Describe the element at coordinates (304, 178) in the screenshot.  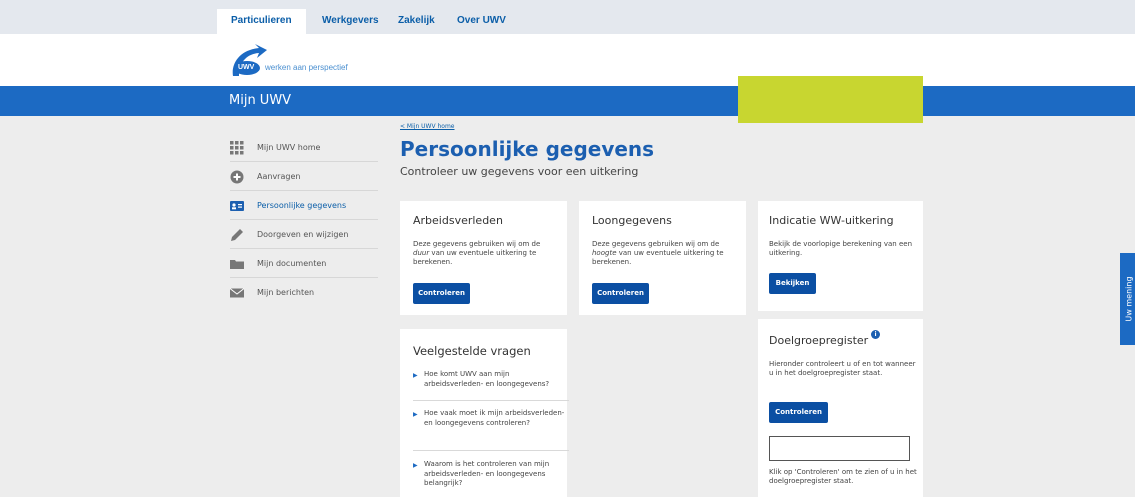
I see `sidebar-item-aanvragen: Aanvragen` at that location.